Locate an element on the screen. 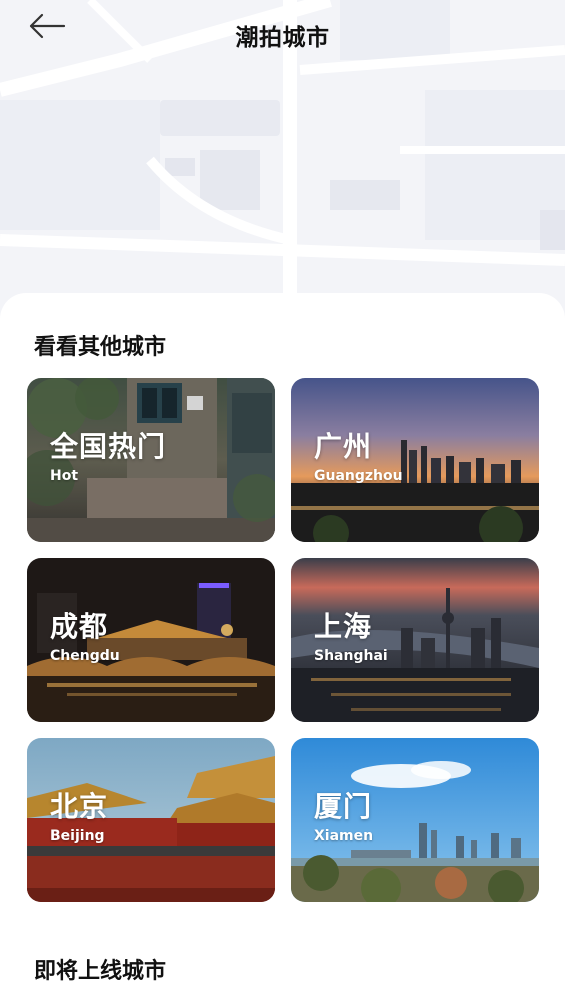 This screenshot has width=565, height=1004. city-name-cn: 成都 is located at coordinates (79, 626).